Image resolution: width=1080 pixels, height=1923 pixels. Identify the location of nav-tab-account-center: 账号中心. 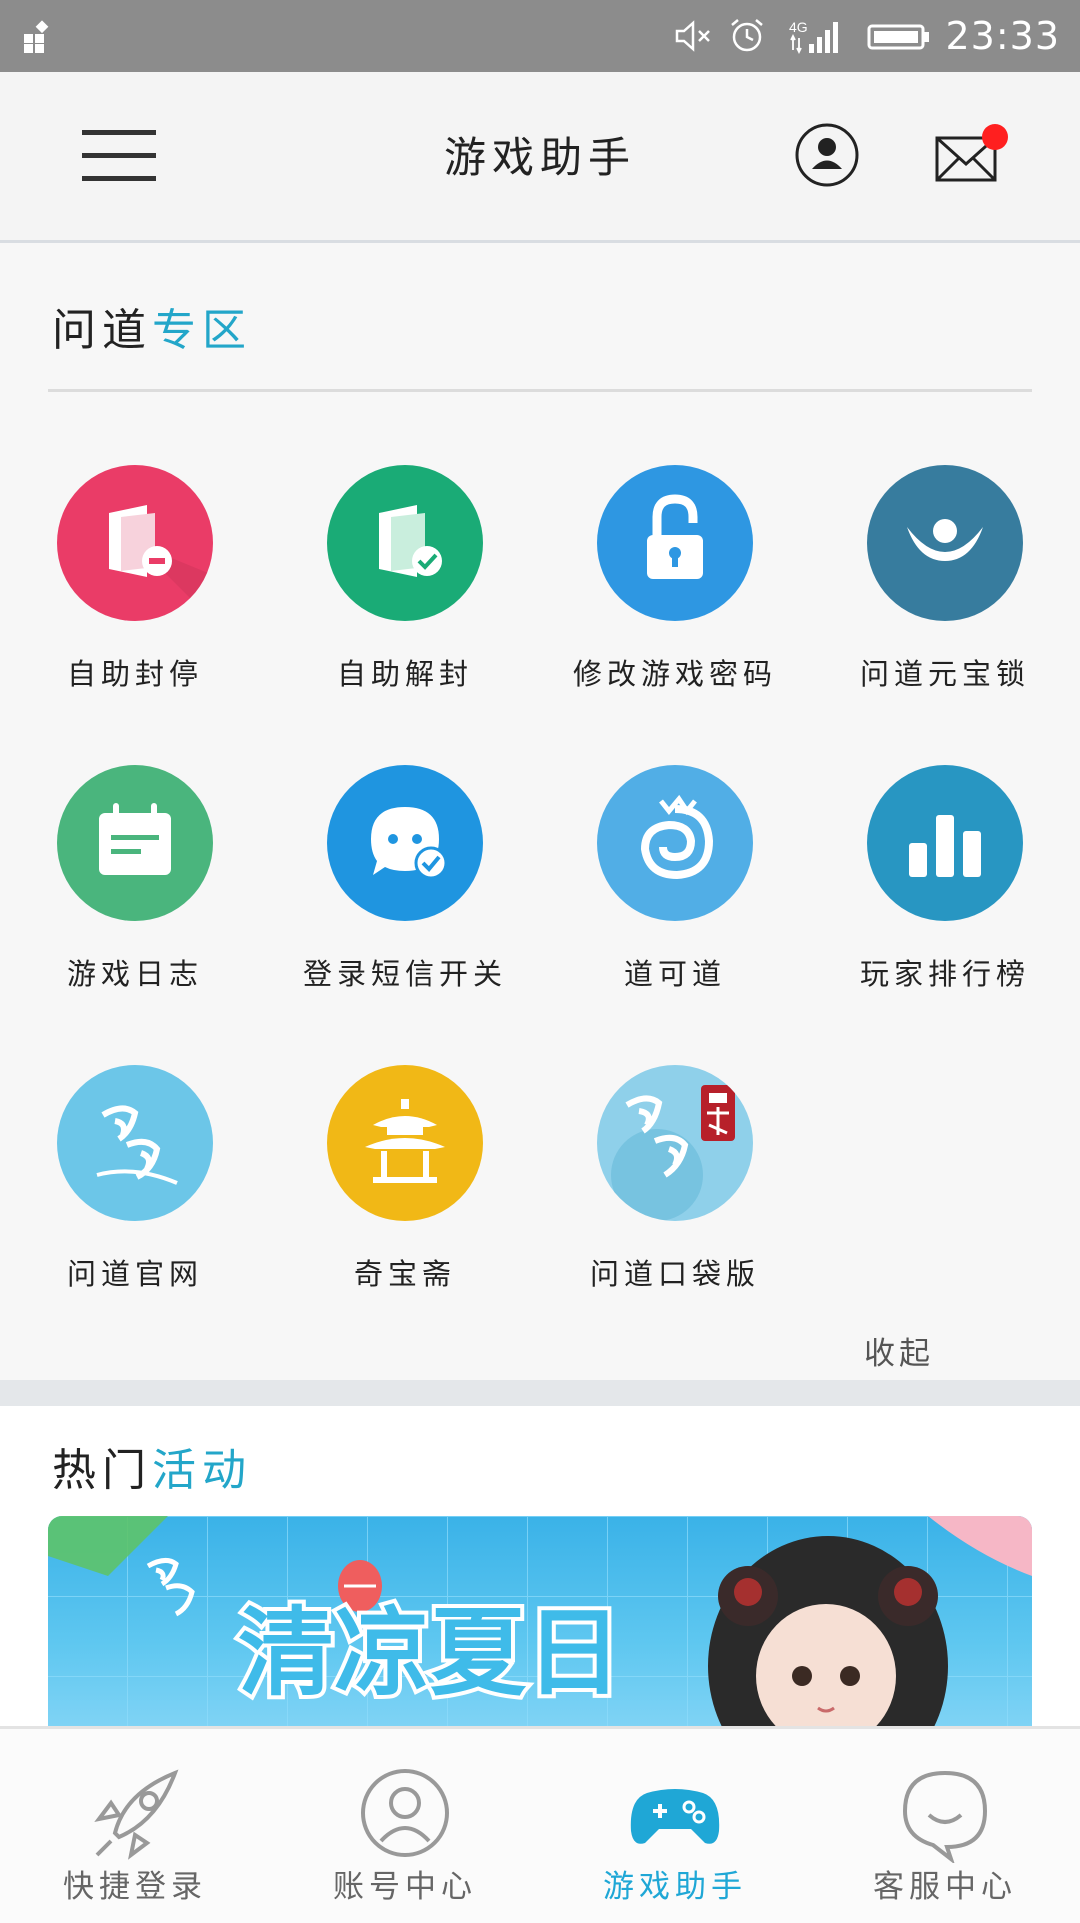
(405, 1826).